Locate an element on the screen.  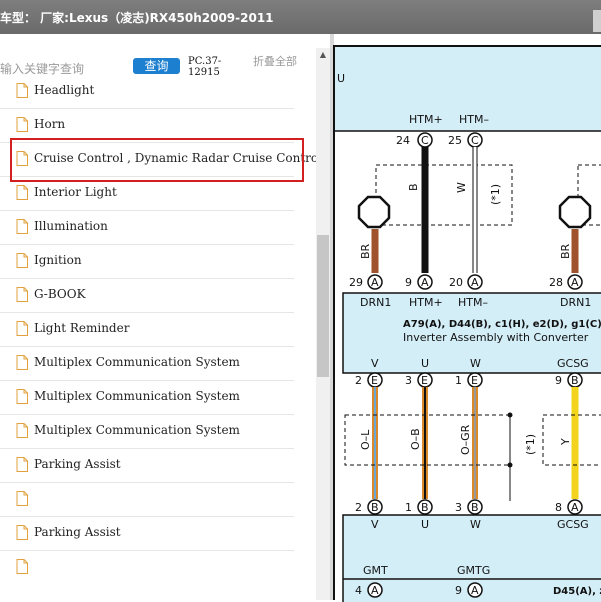
pin-3-b: 3 is located at coordinates (458, 507).